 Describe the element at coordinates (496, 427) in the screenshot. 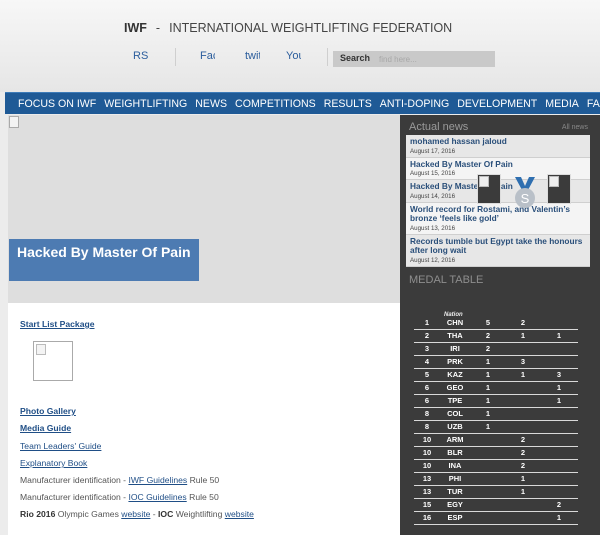

I see `medal-row: 8 UZB 1` at that location.